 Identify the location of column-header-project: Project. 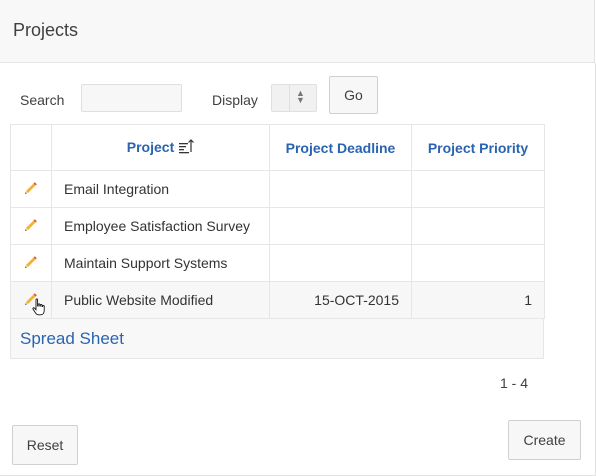
(160, 147).